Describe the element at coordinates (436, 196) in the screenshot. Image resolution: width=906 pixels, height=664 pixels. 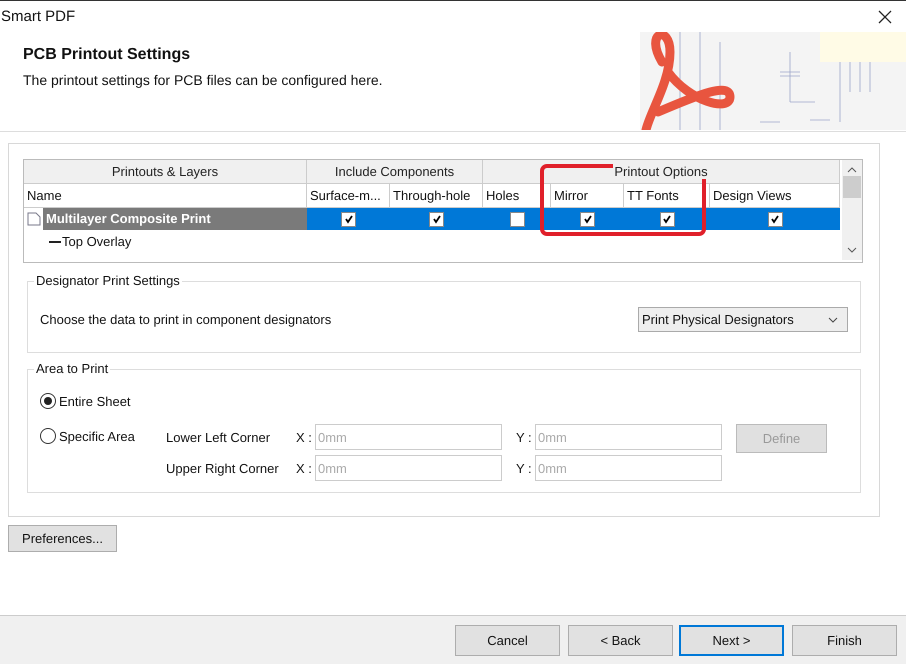
I see `column-header: Through-hole` at that location.